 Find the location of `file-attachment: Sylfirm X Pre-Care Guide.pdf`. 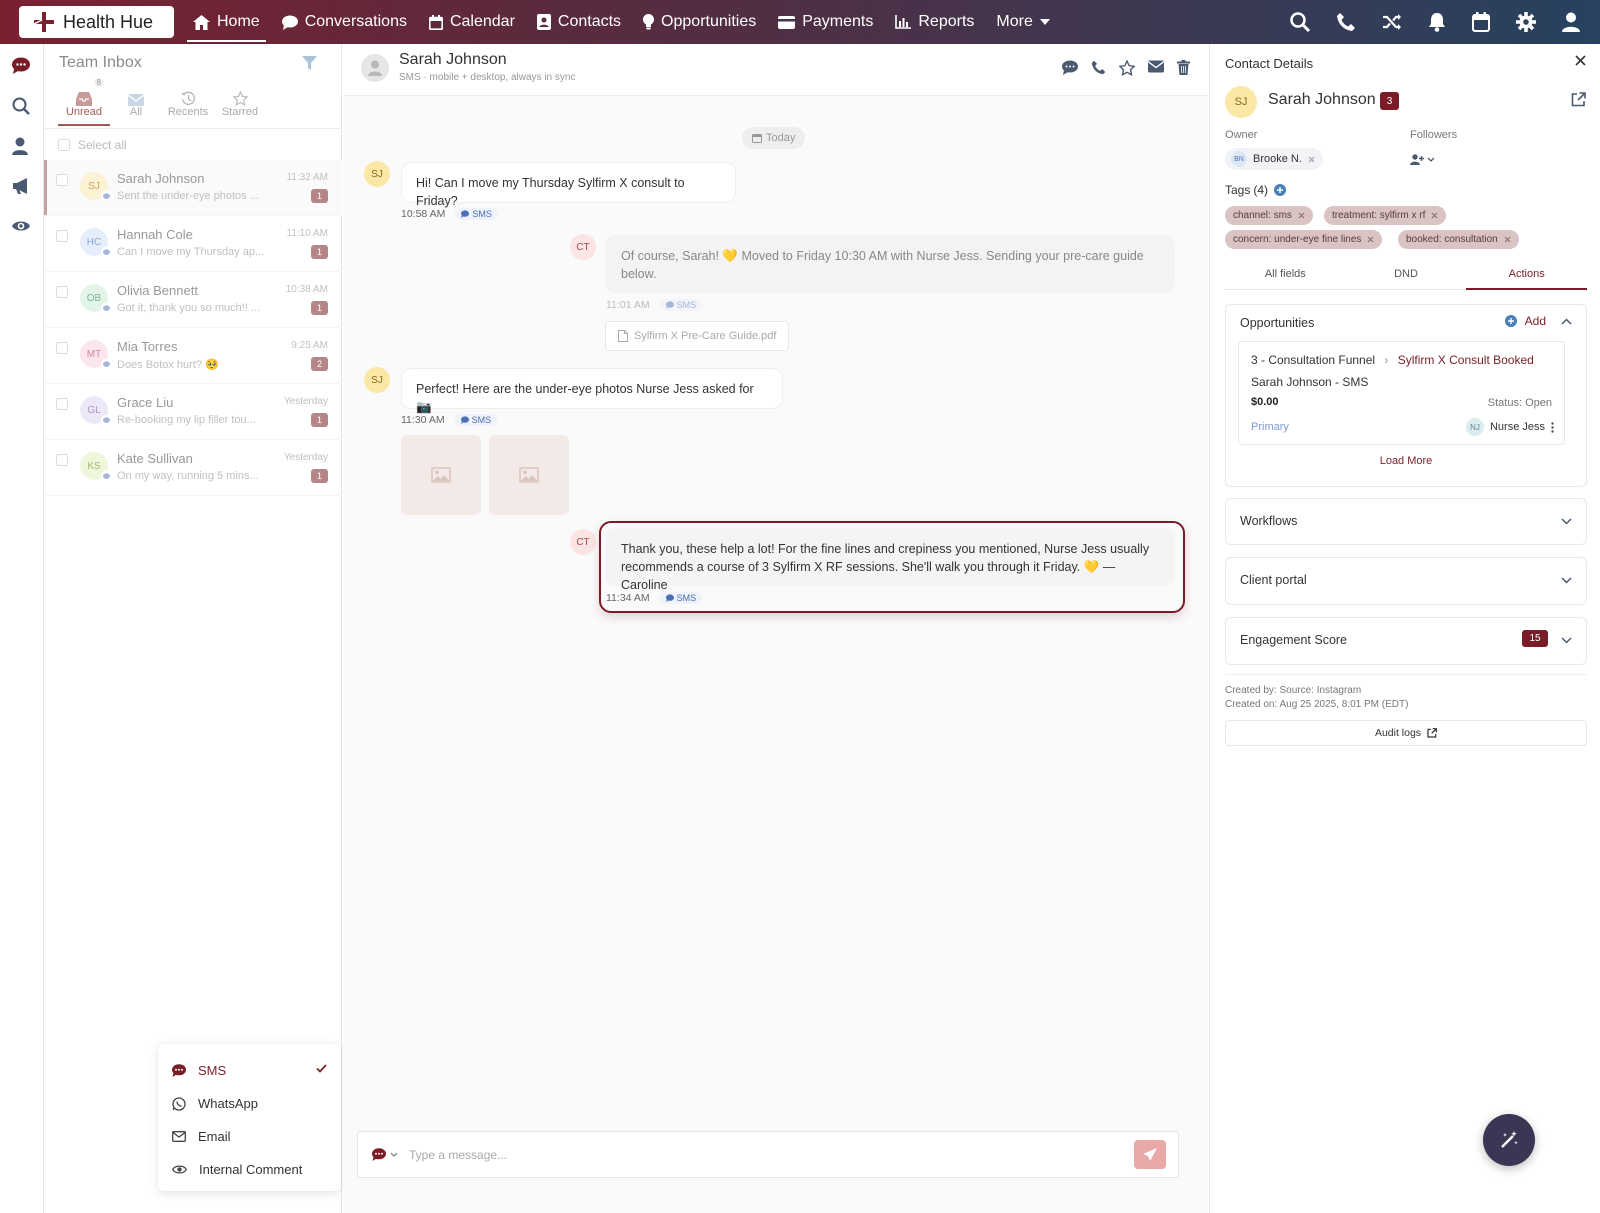

file-attachment: Sylfirm X Pre-Care Guide.pdf is located at coordinates (697, 336).